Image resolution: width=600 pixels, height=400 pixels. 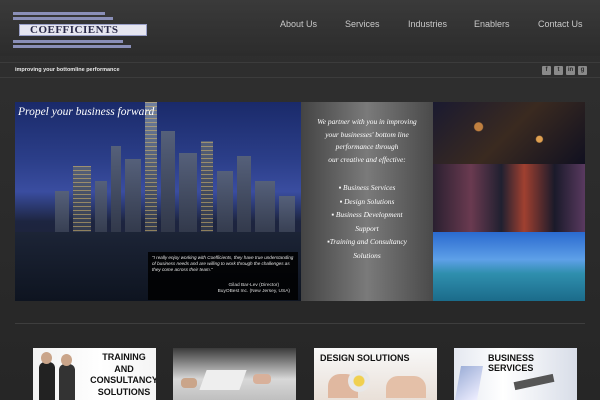 I want to click on service-list-item: ▪ Business Services, so click(x=367, y=187).